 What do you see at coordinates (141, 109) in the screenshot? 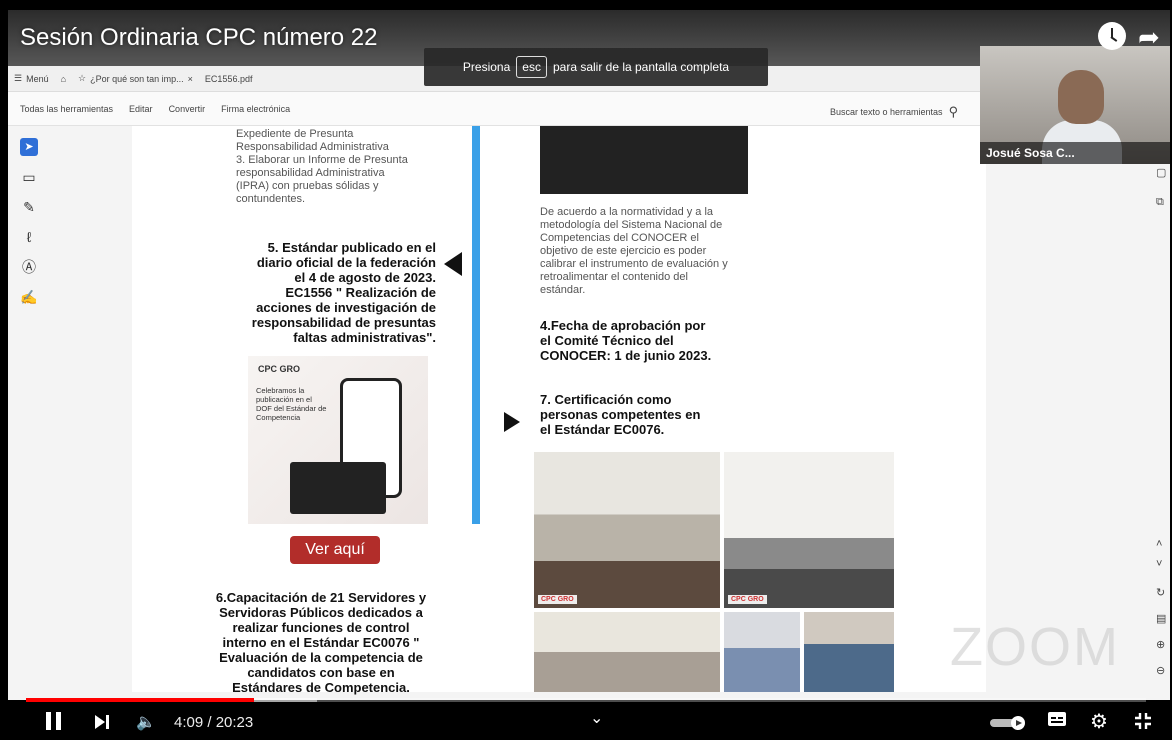
I see `edit-button: Editar` at bounding box center [141, 109].